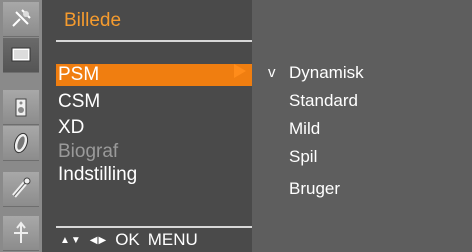 This screenshot has height=252, width=472. Describe the element at coordinates (303, 157) in the screenshot. I see `option-spil: Spil` at that location.